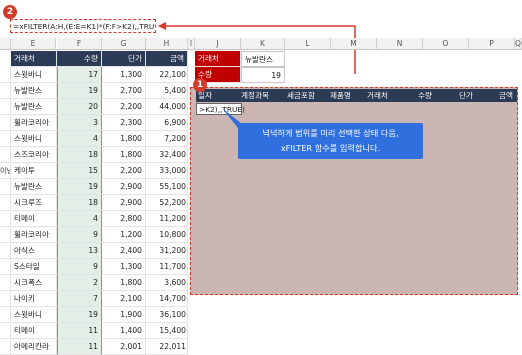 This screenshot has width=522, height=355. I want to click on table-cell: 44,000, so click(167, 107).